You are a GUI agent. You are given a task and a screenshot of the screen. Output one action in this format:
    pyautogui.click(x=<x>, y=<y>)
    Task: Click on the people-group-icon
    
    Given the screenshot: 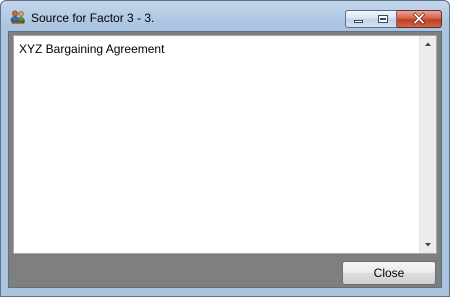 What is the action you would take?
    pyautogui.click(x=17, y=17)
    